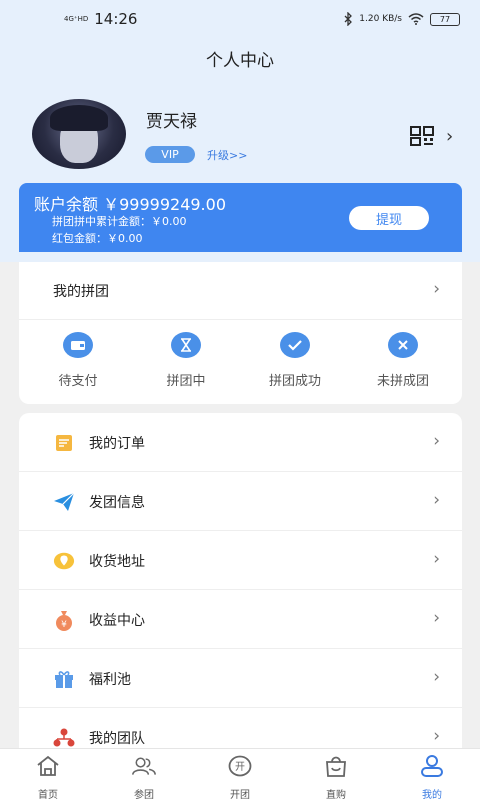 This screenshot has height=800, width=480. Describe the element at coordinates (79, 134) in the screenshot. I see `avatar` at that location.